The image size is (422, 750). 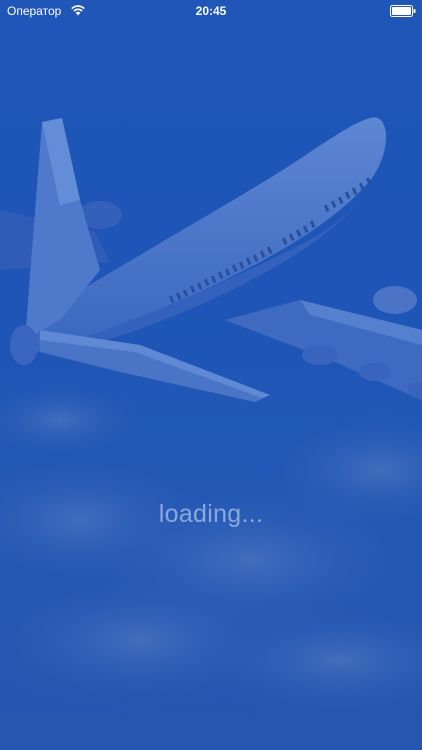 I want to click on status-bar: Оператор 20:45, so click(x=211, y=11).